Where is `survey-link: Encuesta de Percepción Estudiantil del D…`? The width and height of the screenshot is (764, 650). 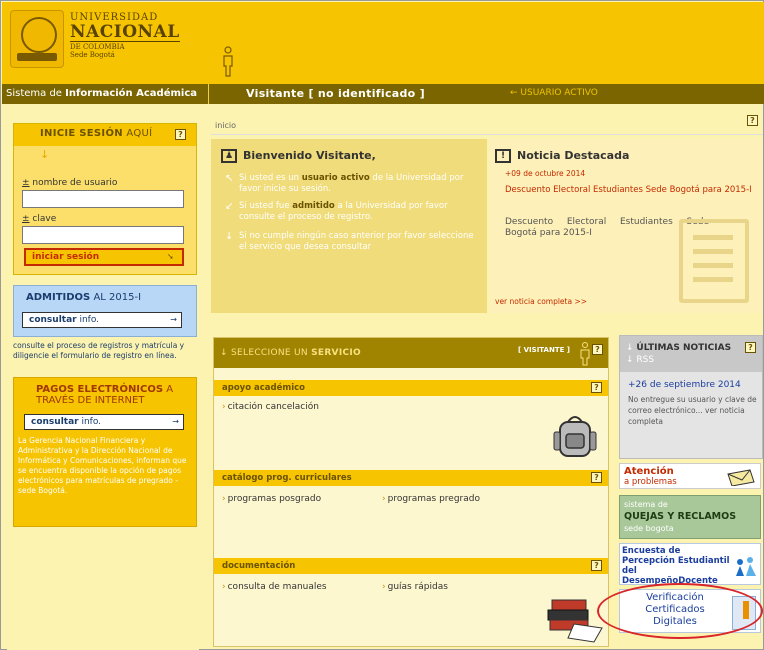 survey-link: Encuesta de Percepción Estudiantil del D… is located at coordinates (690, 564).